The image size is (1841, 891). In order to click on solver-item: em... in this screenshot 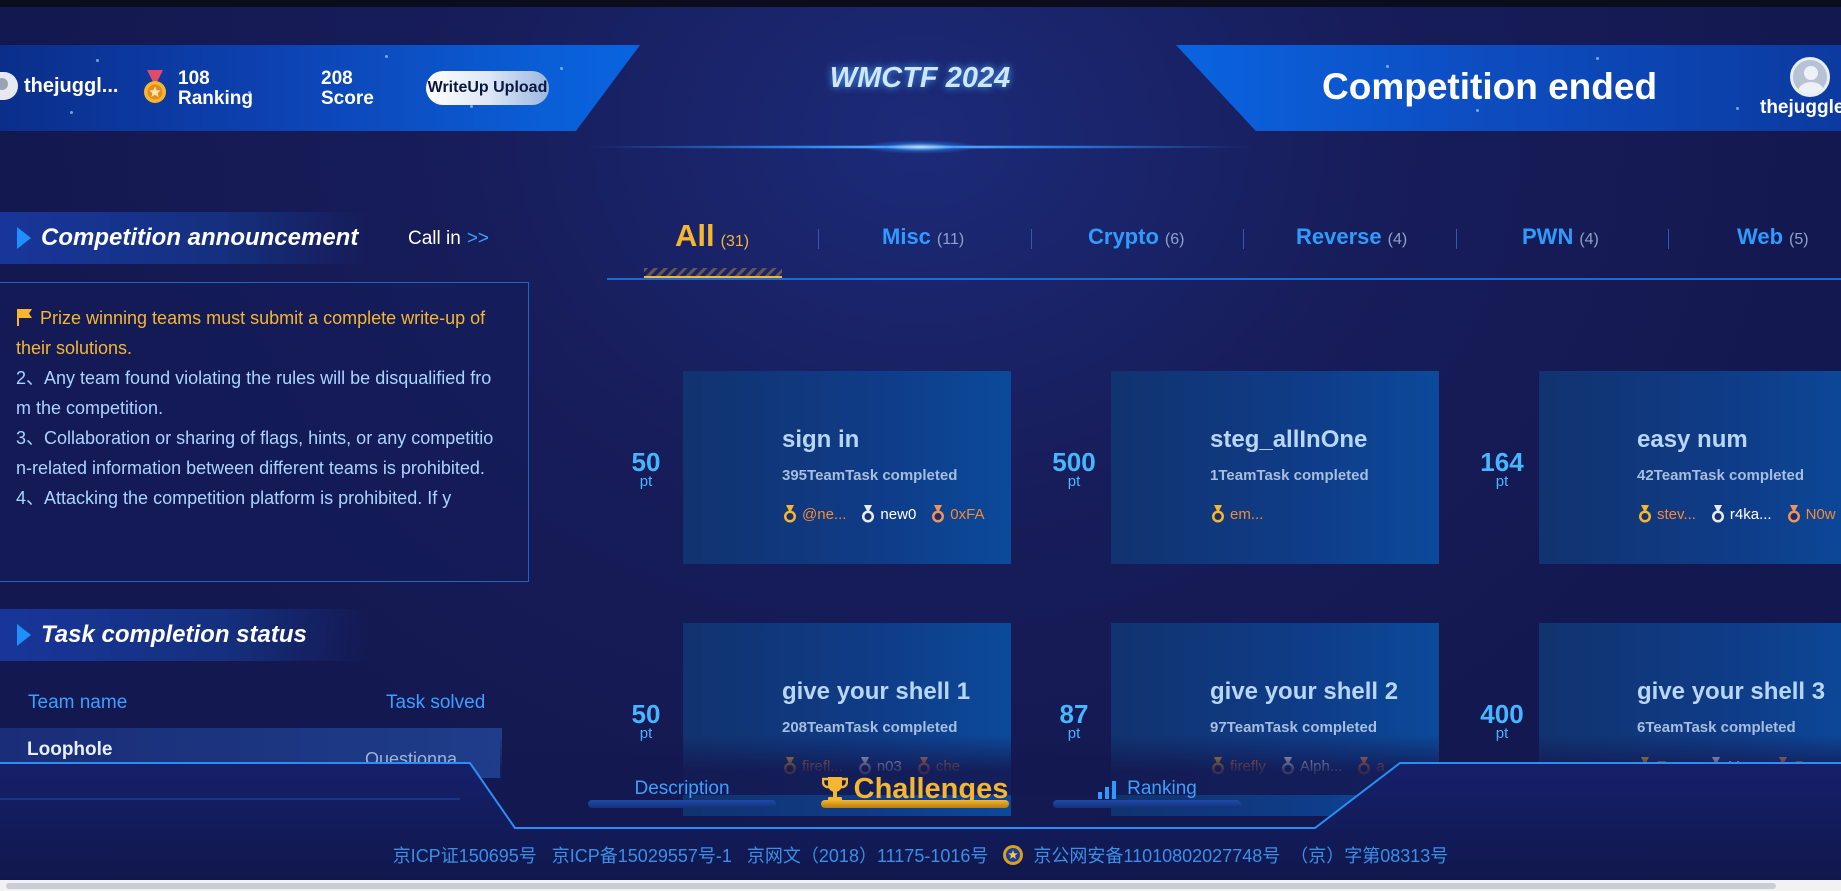, I will do `click(1236, 514)`.